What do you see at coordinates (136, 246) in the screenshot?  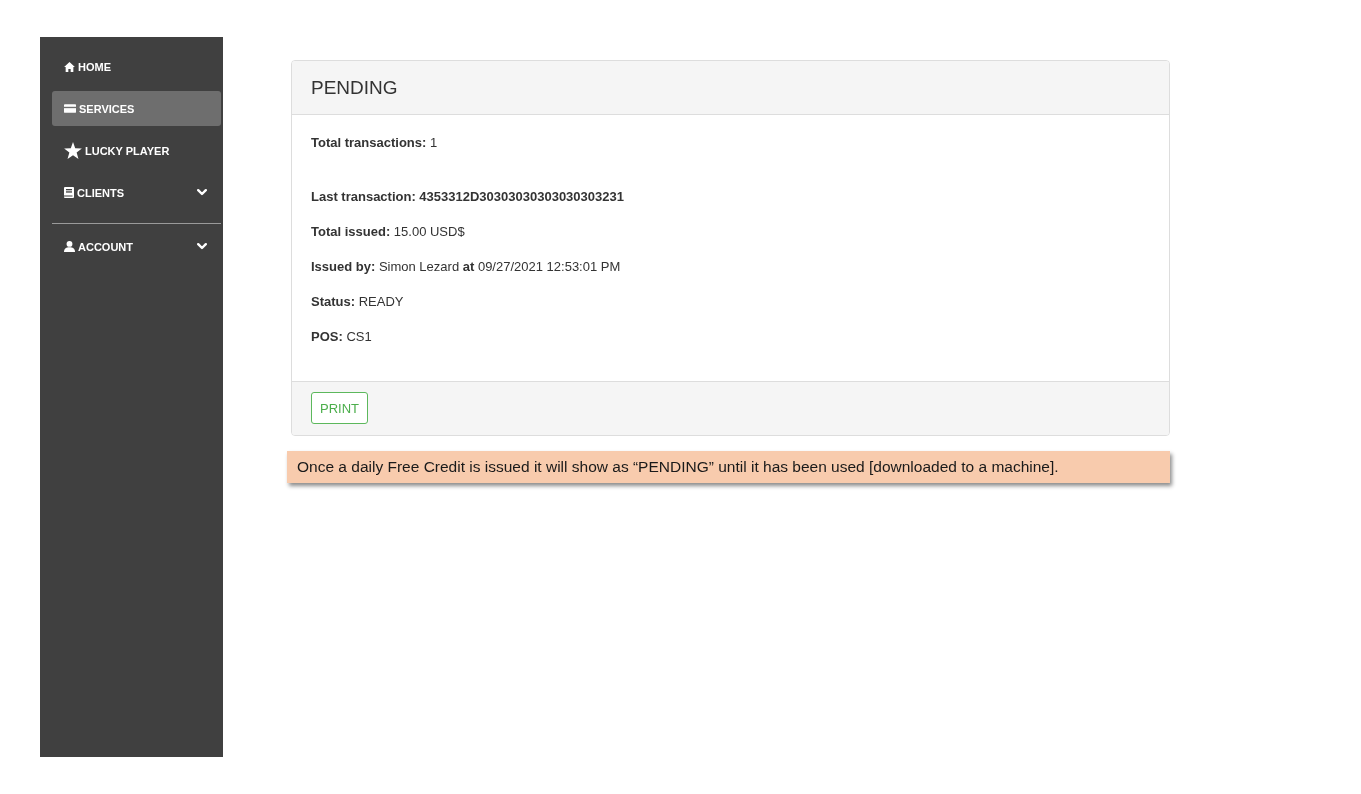 I see `nav-menu-item: ACCOUNT` at bounding box center [136, 246].